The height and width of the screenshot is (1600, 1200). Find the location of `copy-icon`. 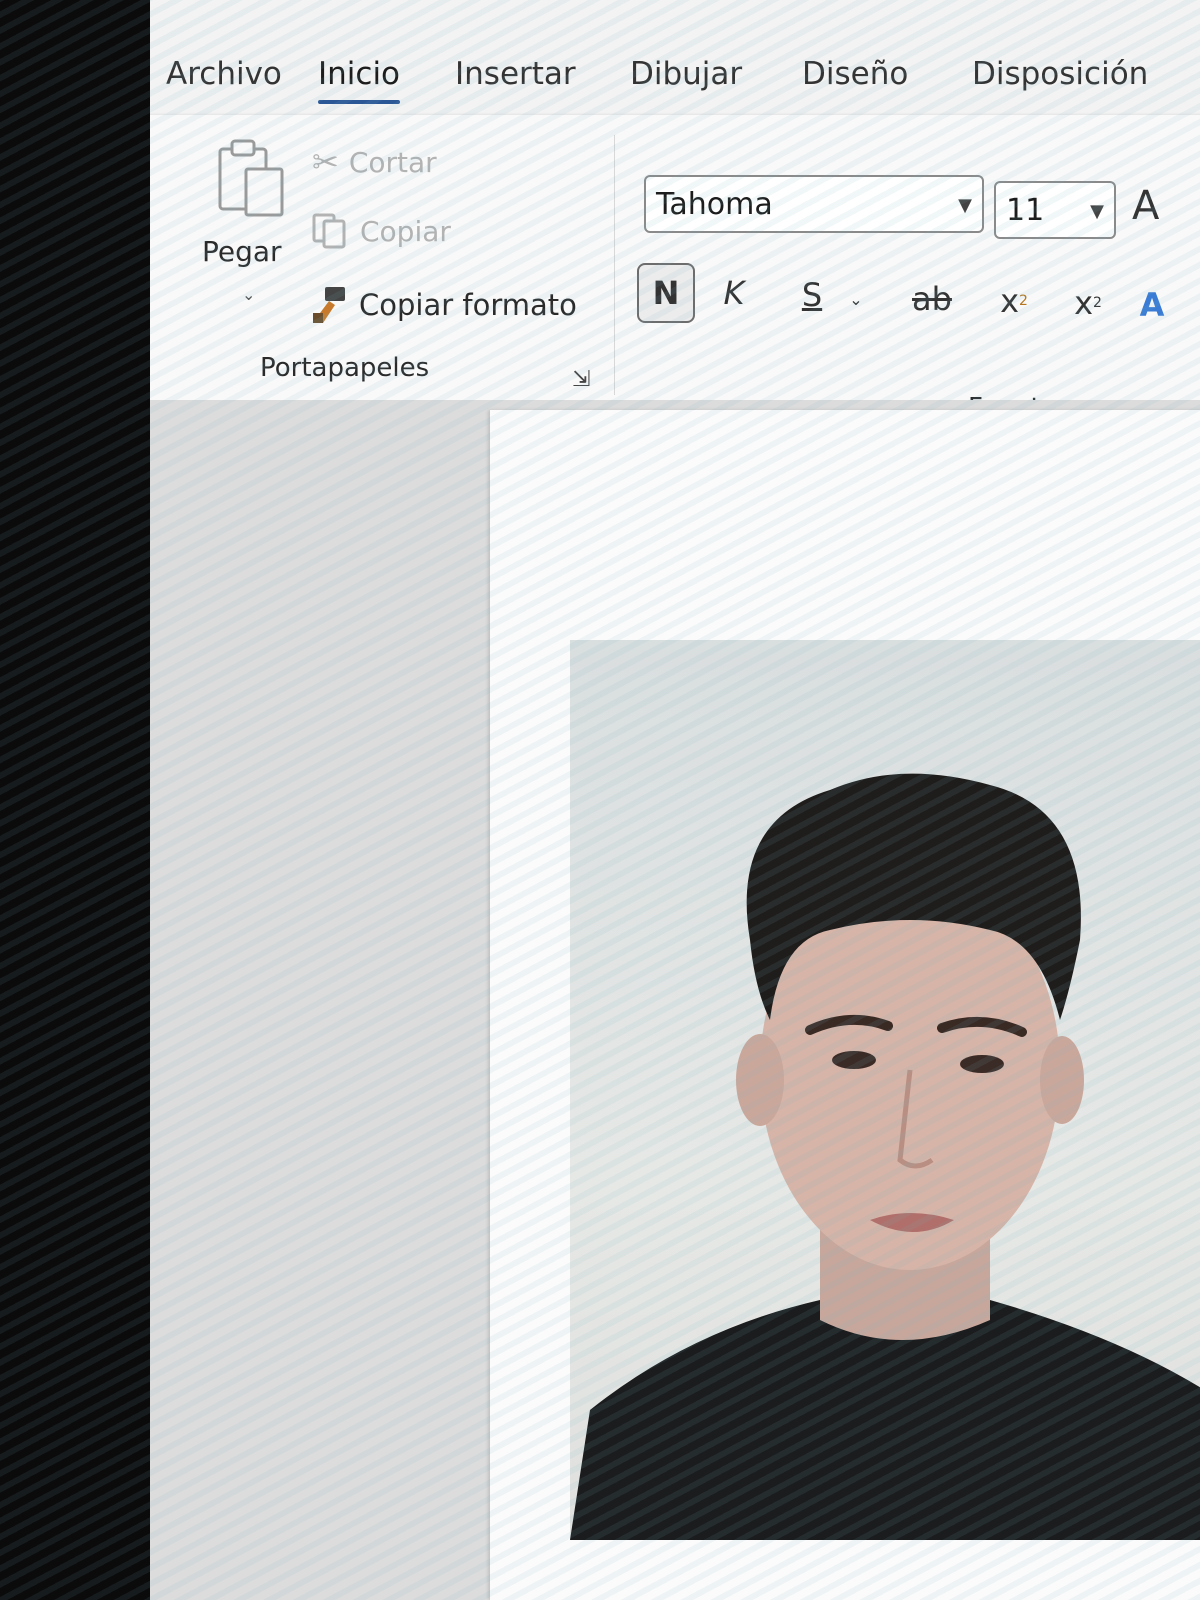

copy-icon is located at coordinates (329, 231).